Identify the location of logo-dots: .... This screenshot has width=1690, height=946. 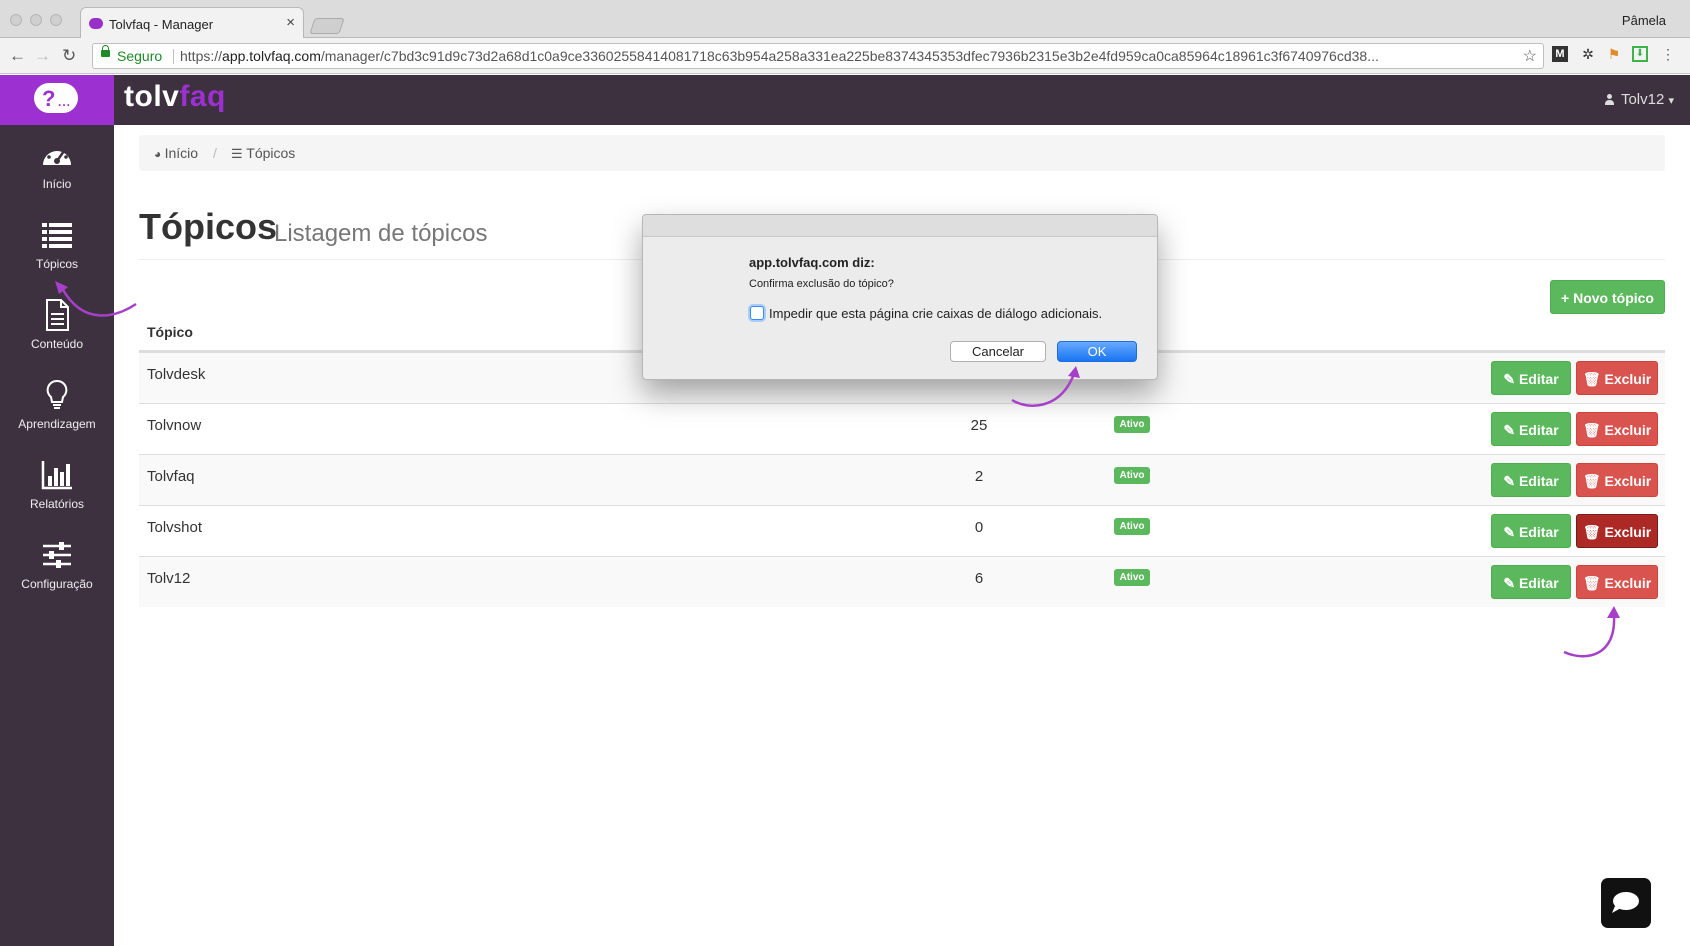
(65, 102).